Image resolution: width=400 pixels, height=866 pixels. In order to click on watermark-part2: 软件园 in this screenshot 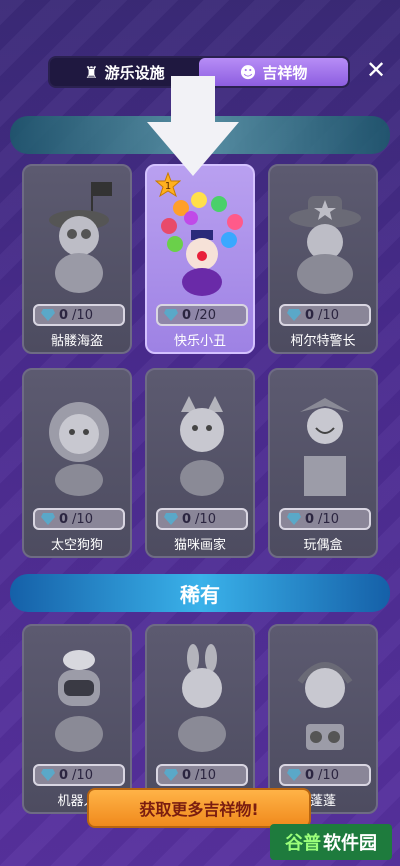, I will do `click(350, 843)`.